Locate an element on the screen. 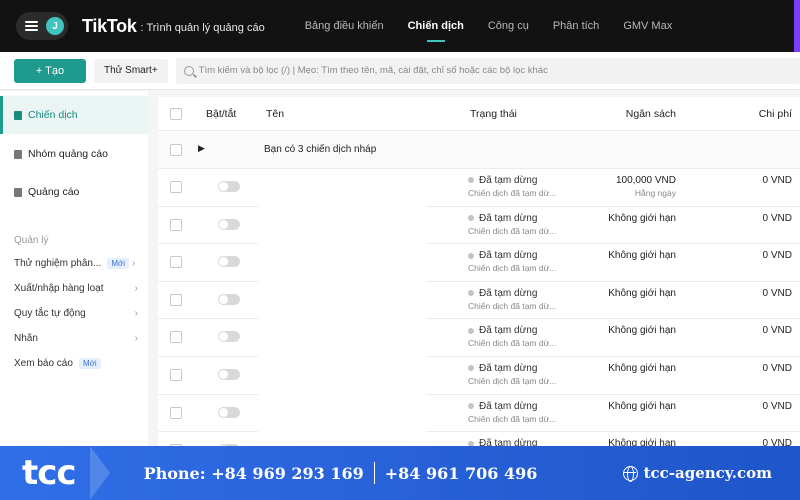  sidebar-item-split-test: Thử nghiệm phân... Mới › is located at coordinates (74, 263).